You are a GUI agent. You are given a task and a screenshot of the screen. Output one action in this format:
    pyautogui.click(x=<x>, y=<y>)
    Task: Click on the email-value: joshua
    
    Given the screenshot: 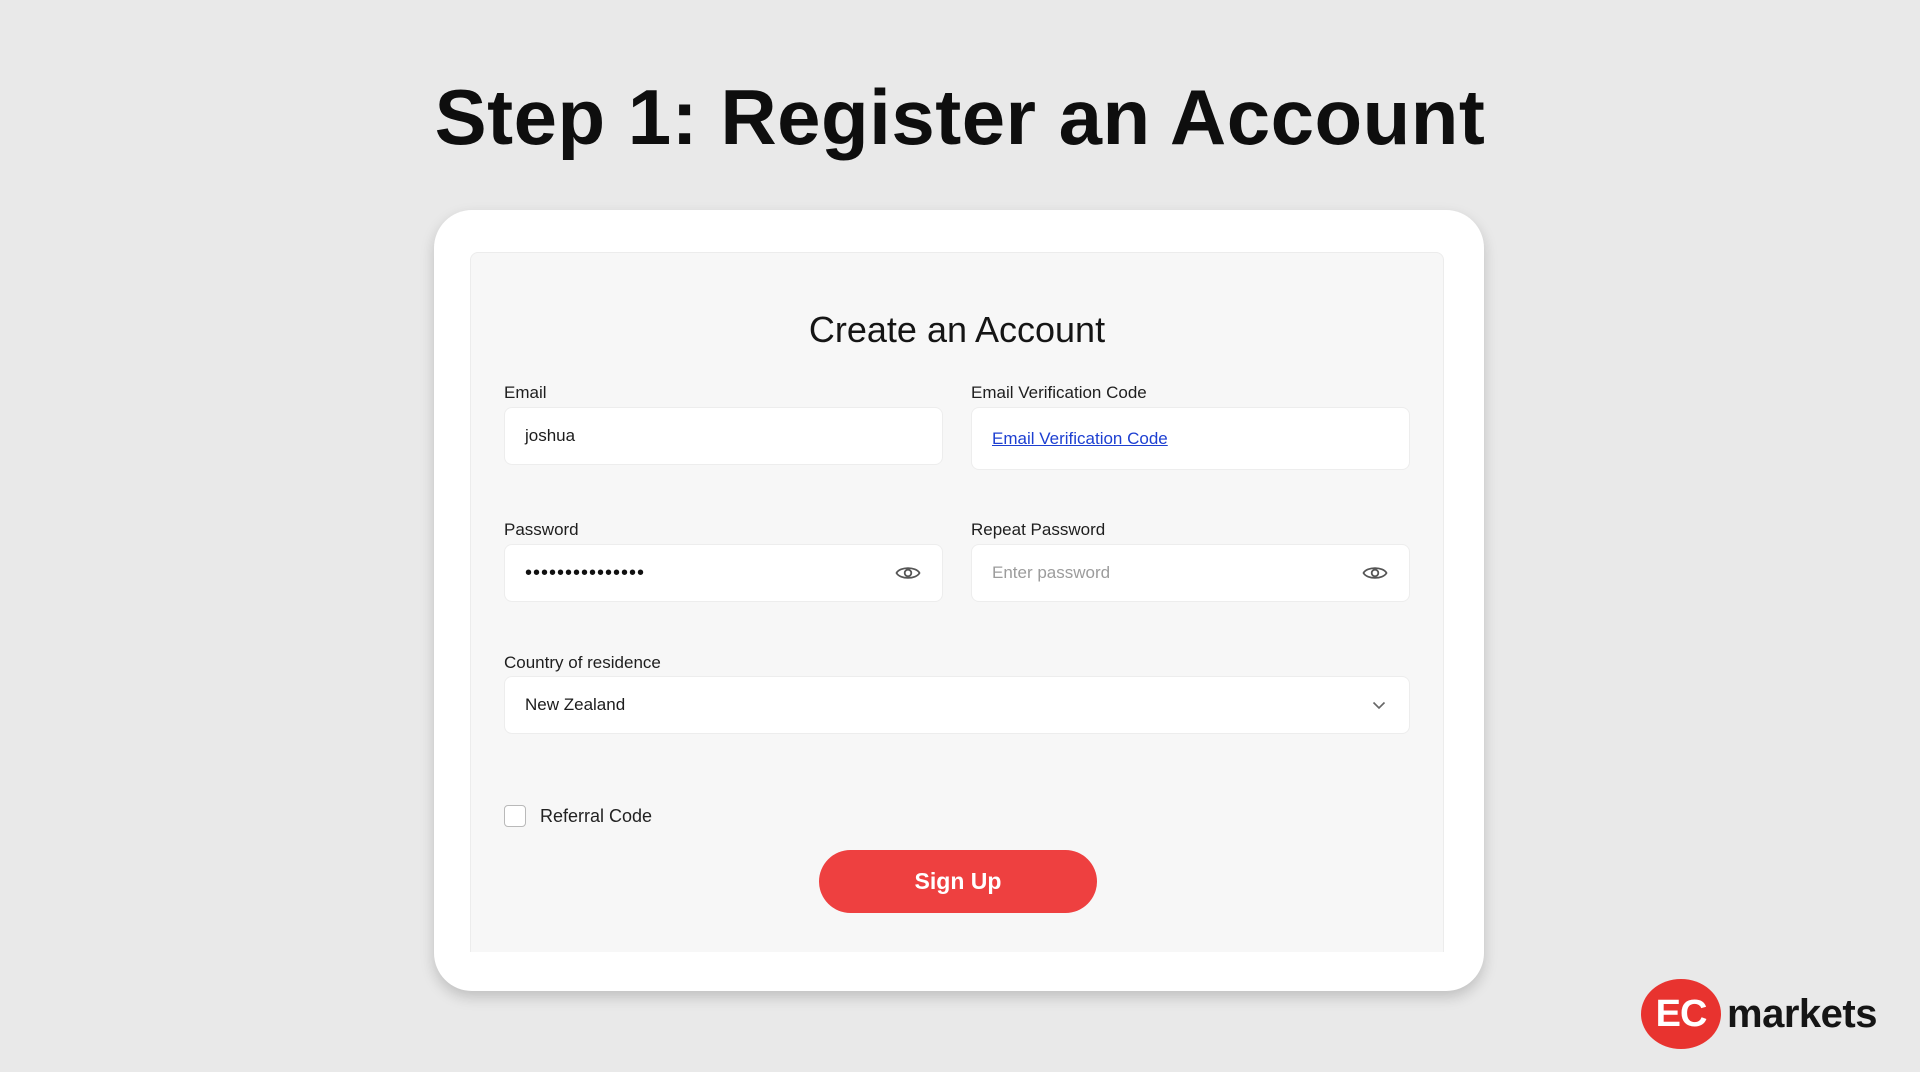 What is the action you would take?
    pyautogui.click(x=550, y=435)
    